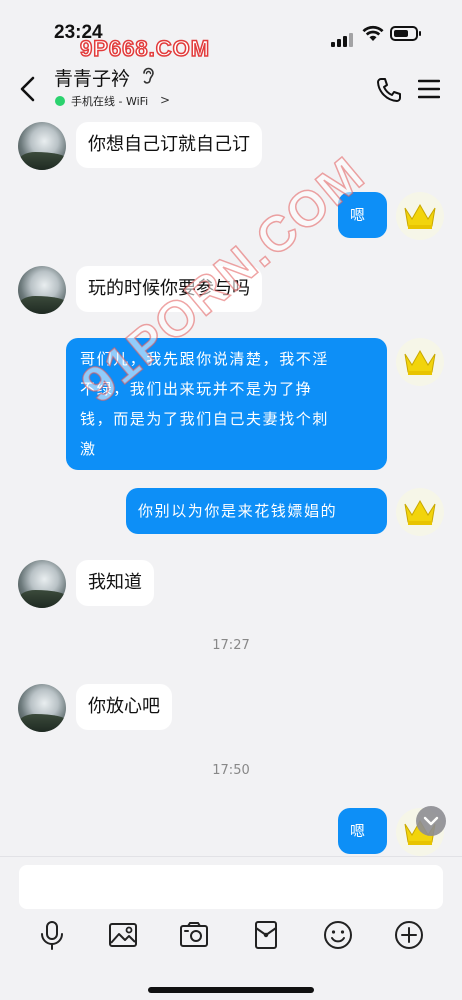 The image size is (462, 1000). What do you see at coordinates (165, 100) in the screenshot?
I see `online-status-chevron-icon: >` at bounding box center [165, 100].